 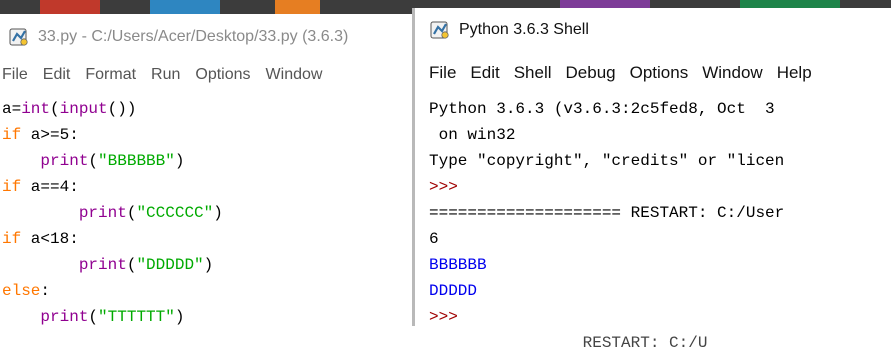 I want to click on shell-output-line: RESTART: C:/U, so click(x=568, y=343).